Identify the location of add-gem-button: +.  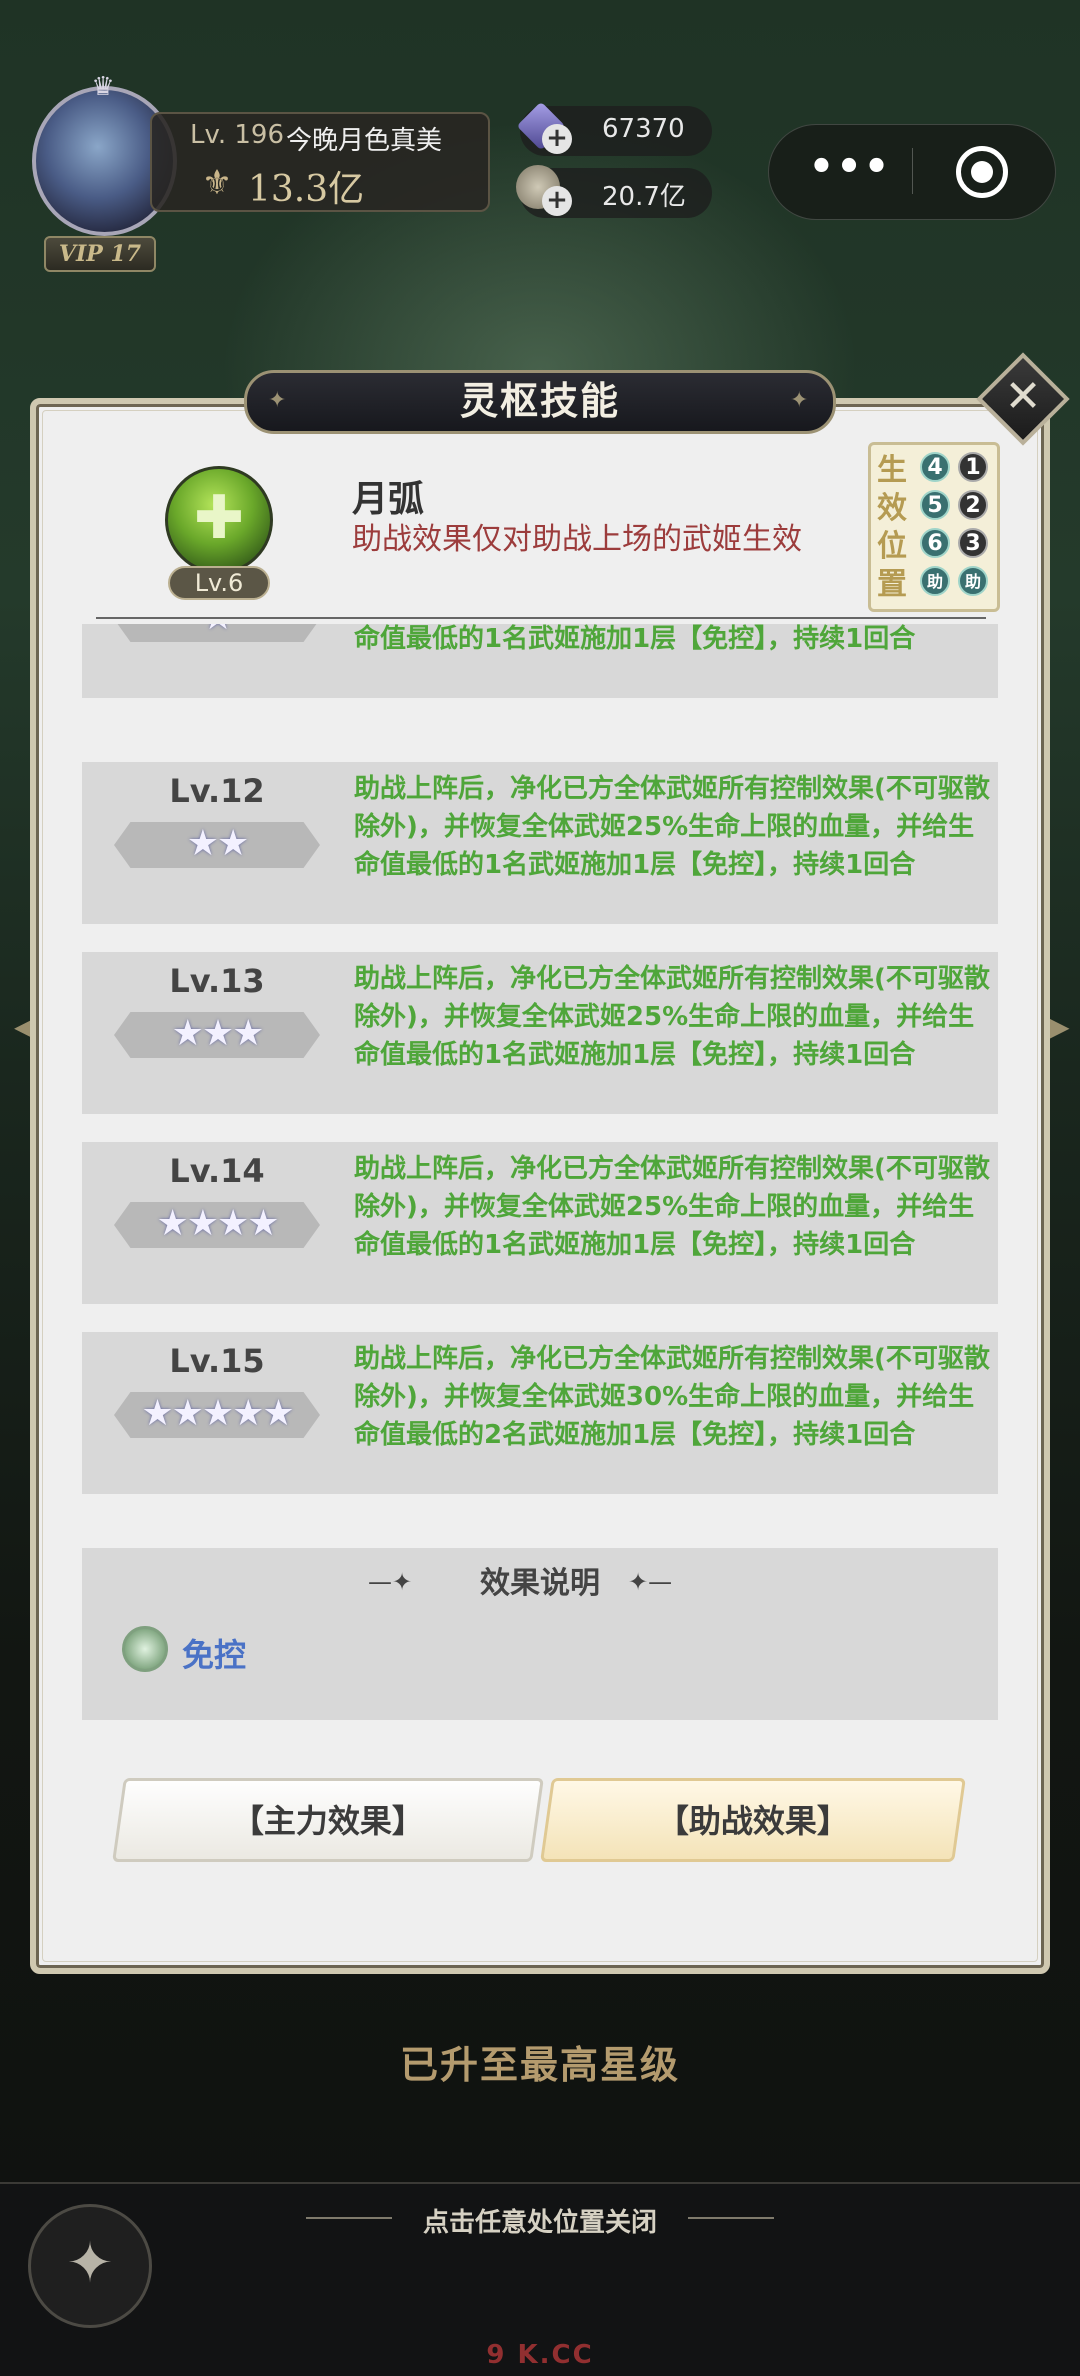
(557, 139).